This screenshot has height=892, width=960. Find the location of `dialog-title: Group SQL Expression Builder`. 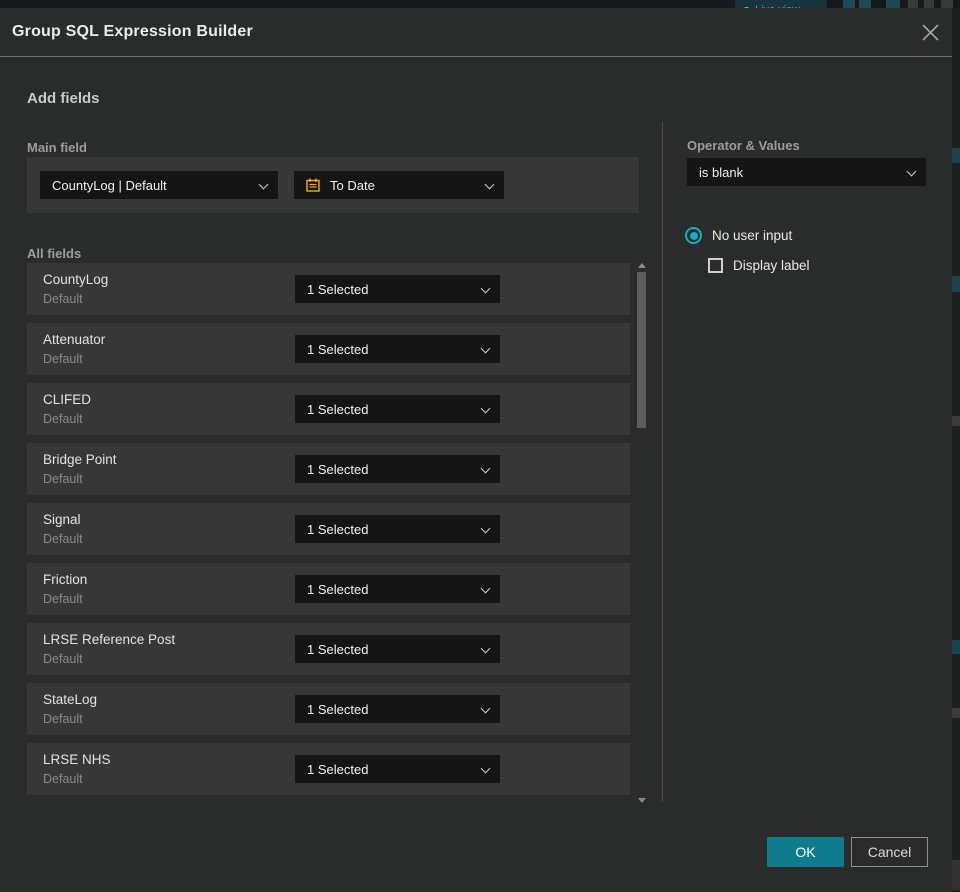

dialog-title: Group SQL Expression Builder is located at coordinates (132, 31).